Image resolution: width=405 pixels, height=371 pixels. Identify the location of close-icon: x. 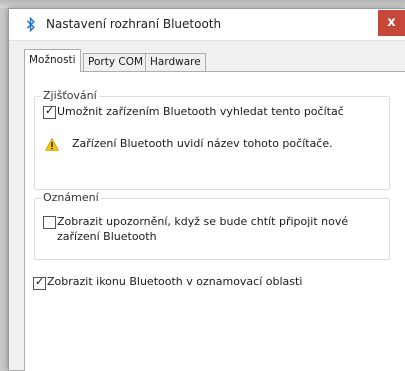
(391, 22).